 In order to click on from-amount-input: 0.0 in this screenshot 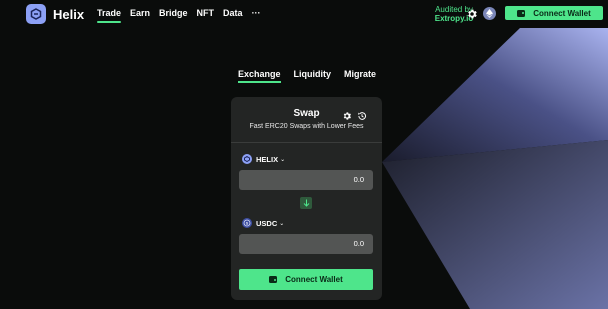, I will do `click(306, 180)`.